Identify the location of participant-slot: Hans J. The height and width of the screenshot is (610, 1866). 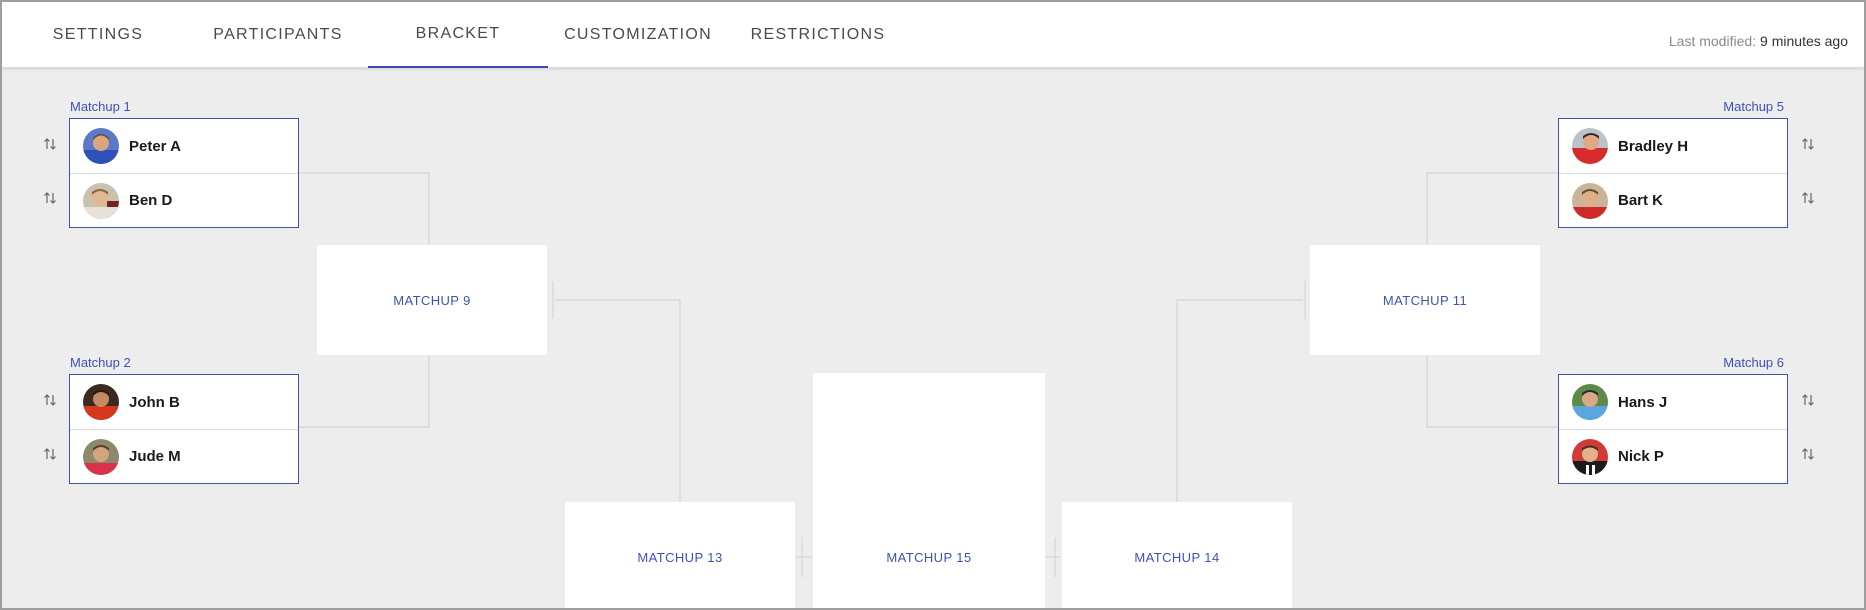
(1673, 402).